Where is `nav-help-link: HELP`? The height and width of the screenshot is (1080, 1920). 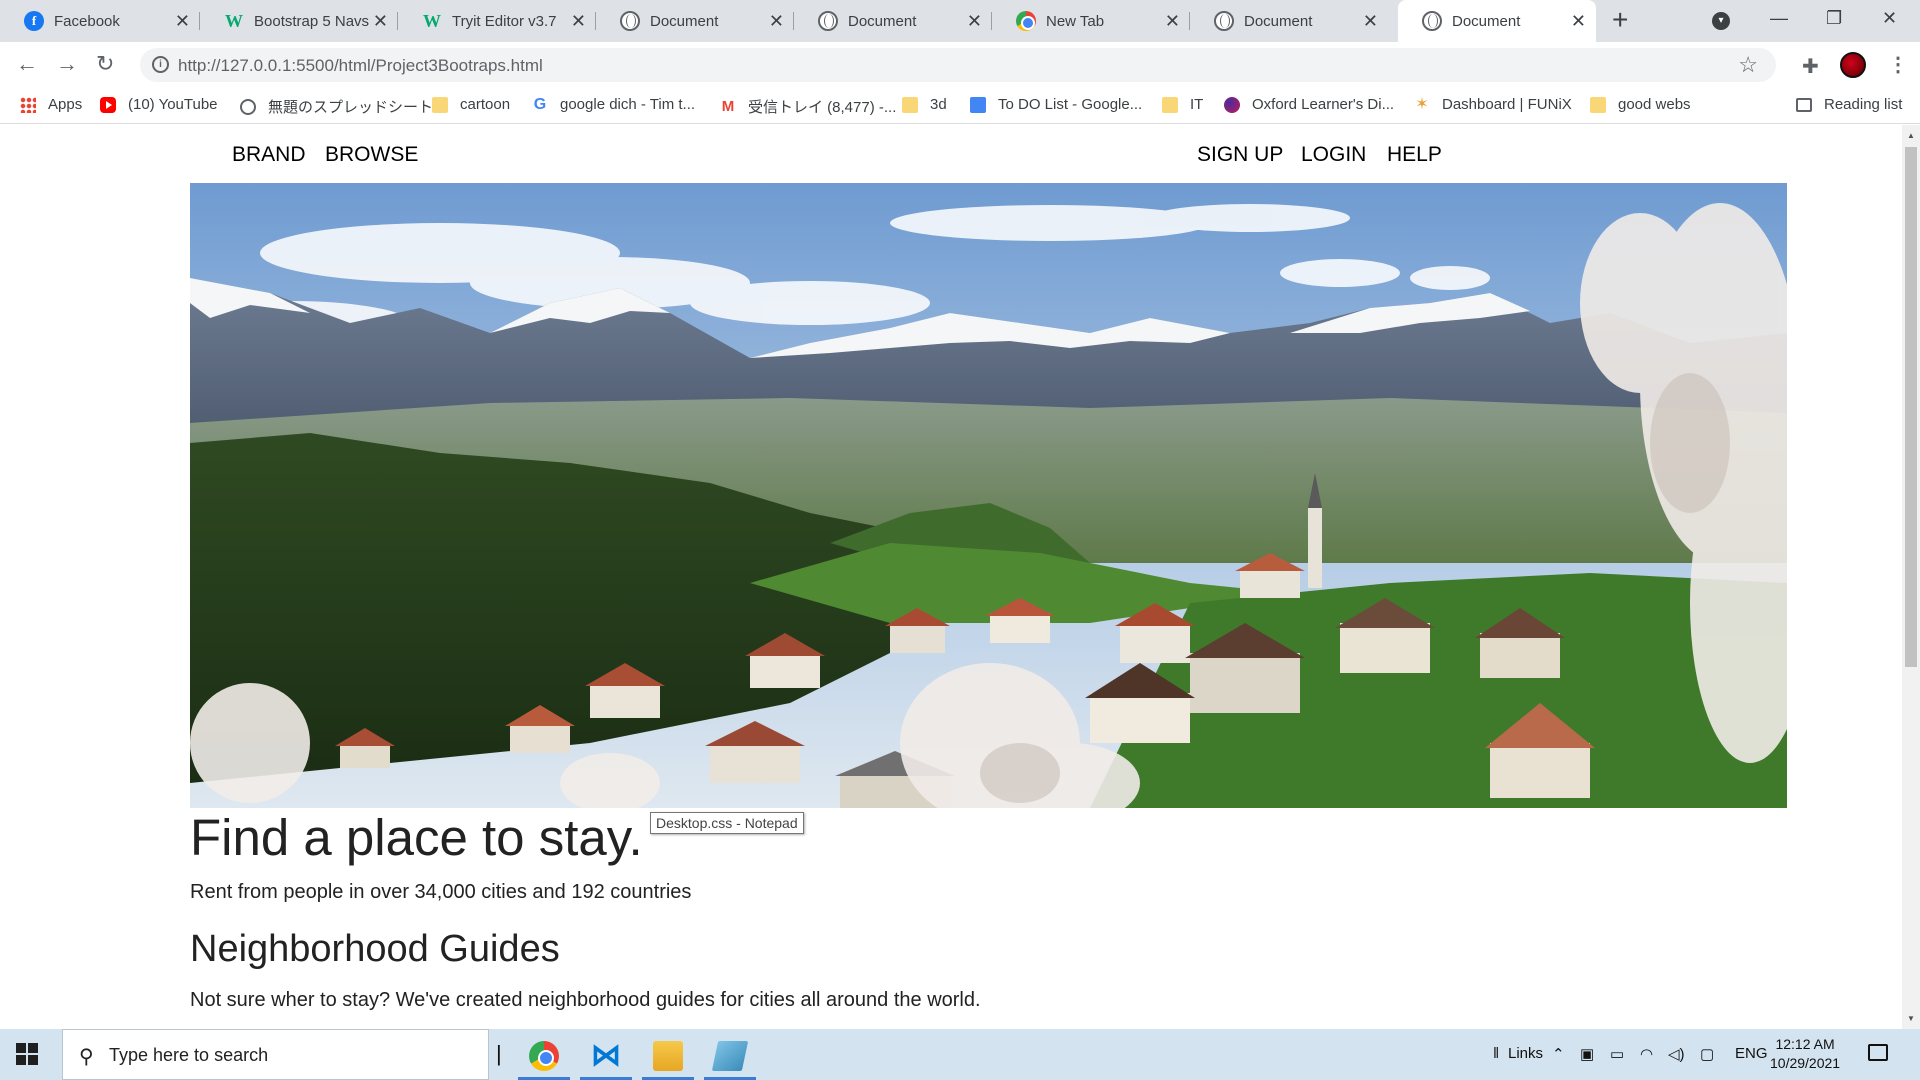
nav-help-link: HELP is located at coordinates (1414, 155).